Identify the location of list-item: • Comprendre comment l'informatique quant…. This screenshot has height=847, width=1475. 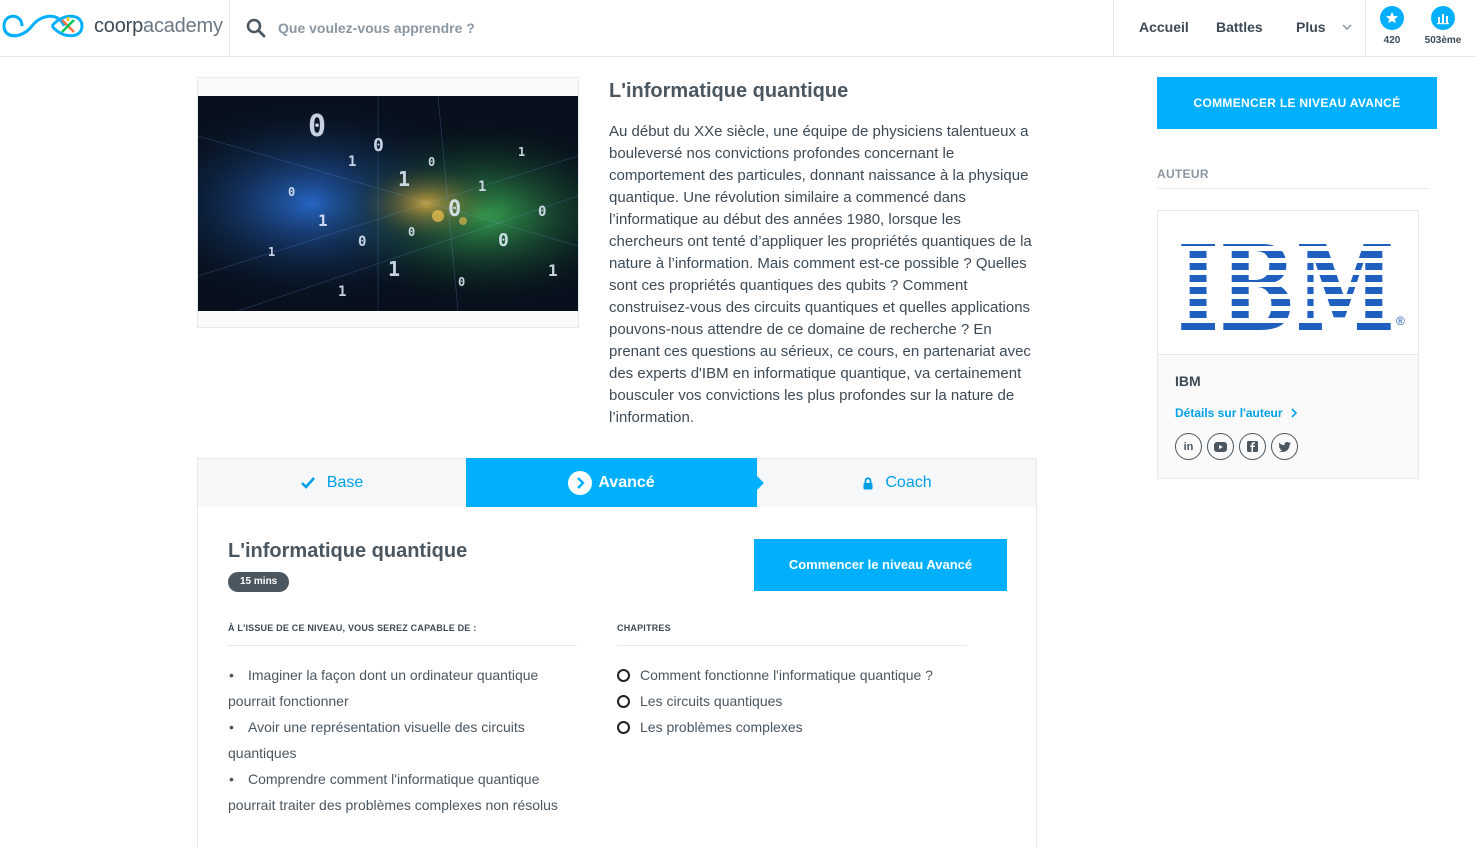
(393, 792).